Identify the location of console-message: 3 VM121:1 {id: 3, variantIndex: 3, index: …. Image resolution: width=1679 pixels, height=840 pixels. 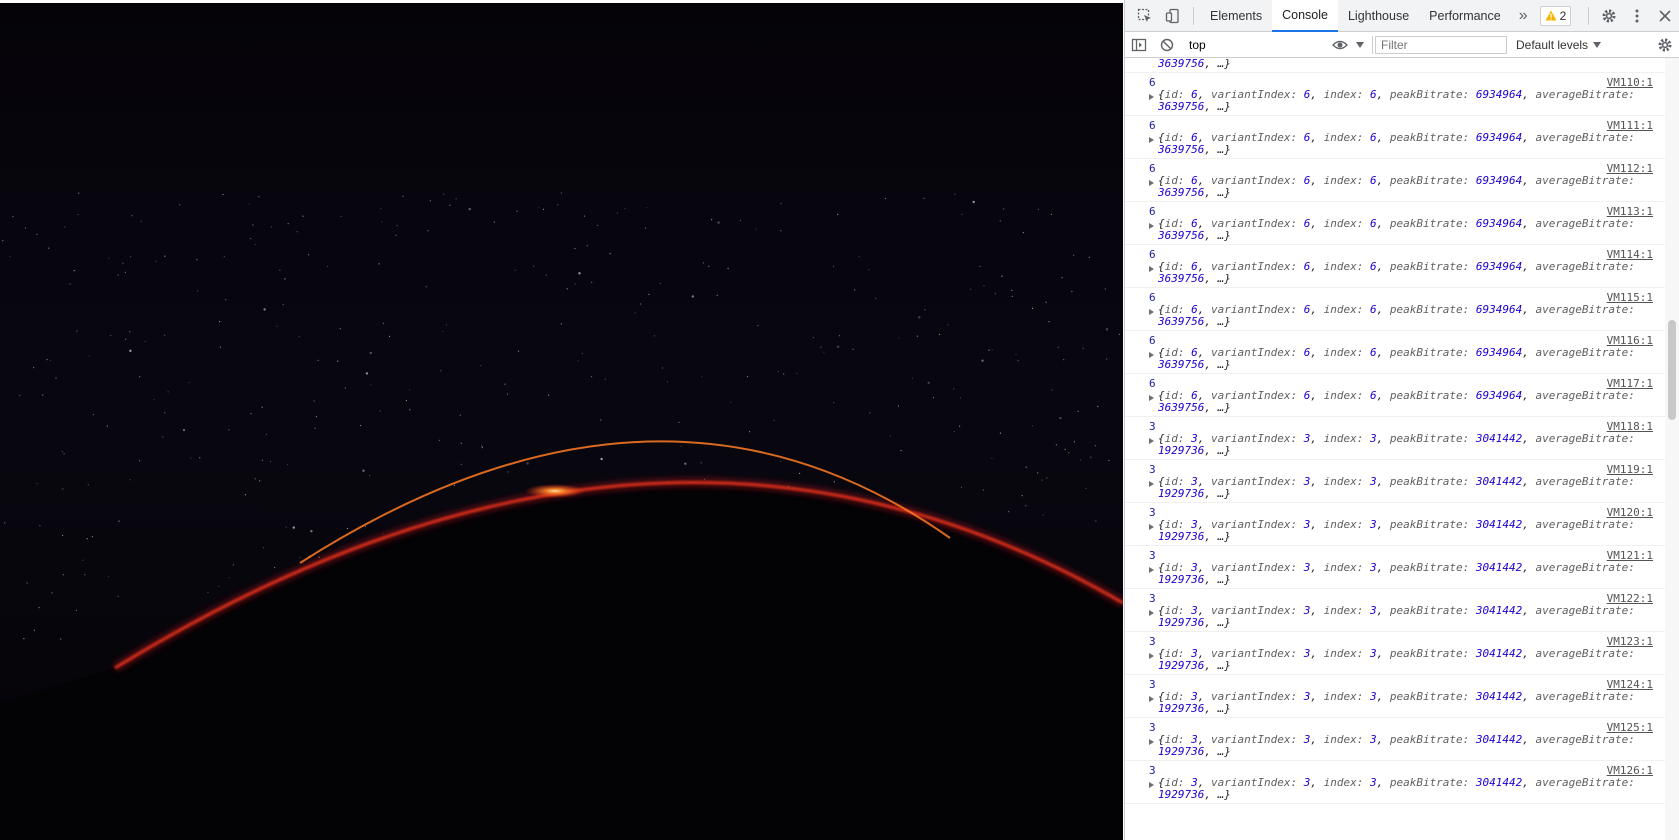
(1395, 567).